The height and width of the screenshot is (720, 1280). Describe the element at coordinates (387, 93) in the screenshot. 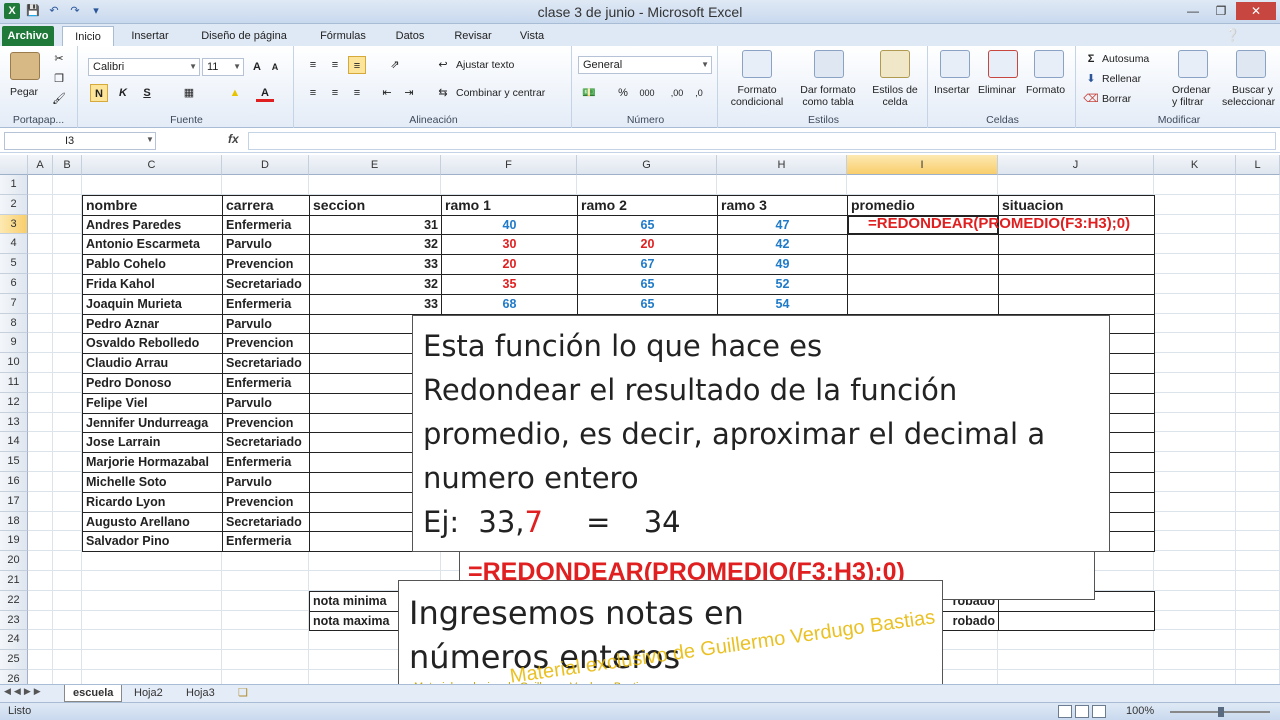

I see `decrease-indent-icon: ⇤` at that location.